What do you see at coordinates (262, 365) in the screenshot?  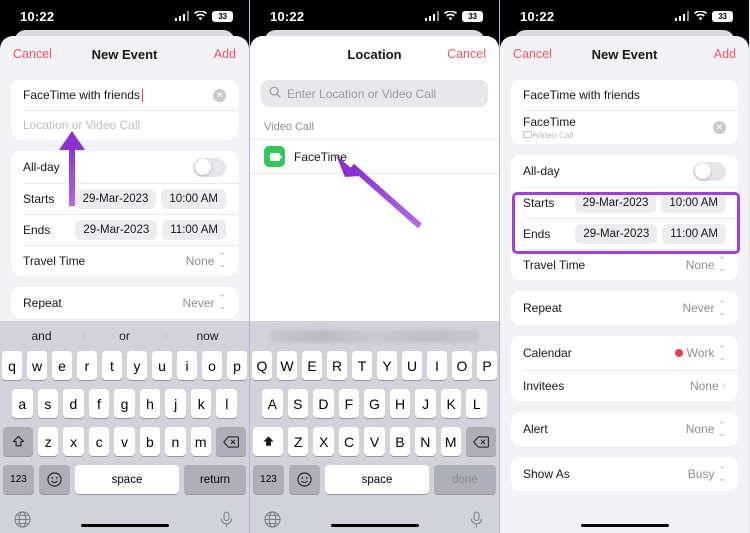 I see `key-Q: Q` at bounding box center [262, 365].